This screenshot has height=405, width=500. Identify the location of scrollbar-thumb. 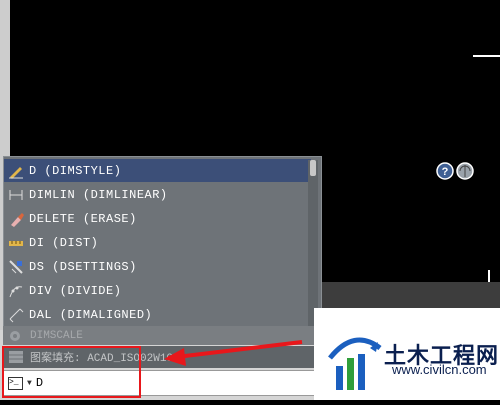
(313, 168).